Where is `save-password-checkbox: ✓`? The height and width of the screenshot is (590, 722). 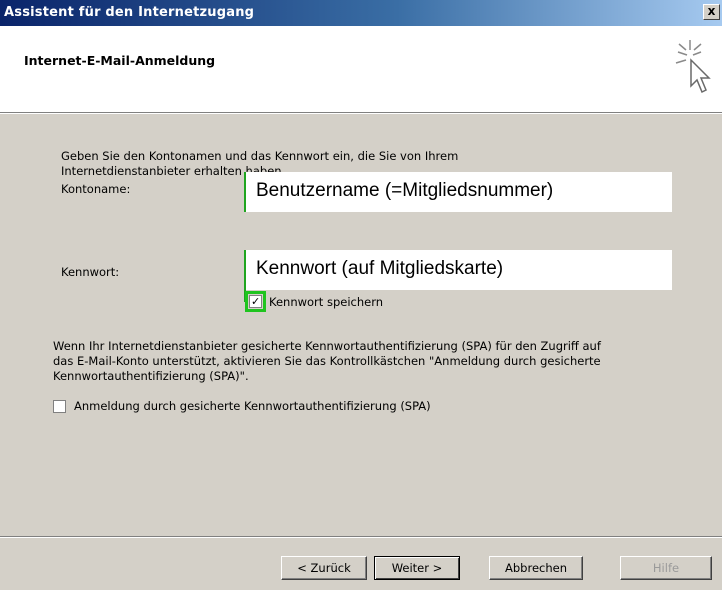 save-password-checkbox: ✓ is located at coordinates (255, 301).